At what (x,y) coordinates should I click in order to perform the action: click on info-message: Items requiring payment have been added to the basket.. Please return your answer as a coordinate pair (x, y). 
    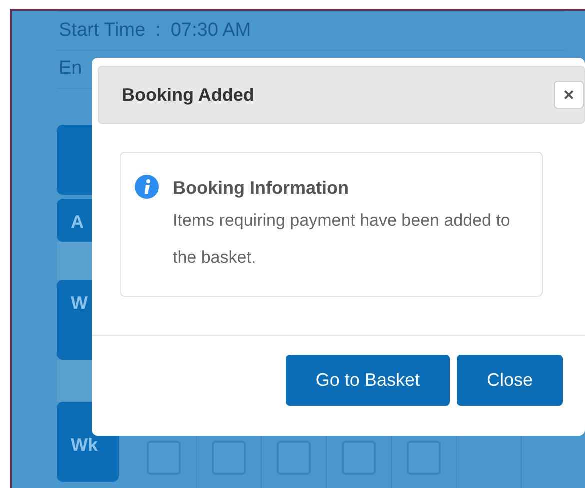
    Looking at the image, I should click on (342, 239).